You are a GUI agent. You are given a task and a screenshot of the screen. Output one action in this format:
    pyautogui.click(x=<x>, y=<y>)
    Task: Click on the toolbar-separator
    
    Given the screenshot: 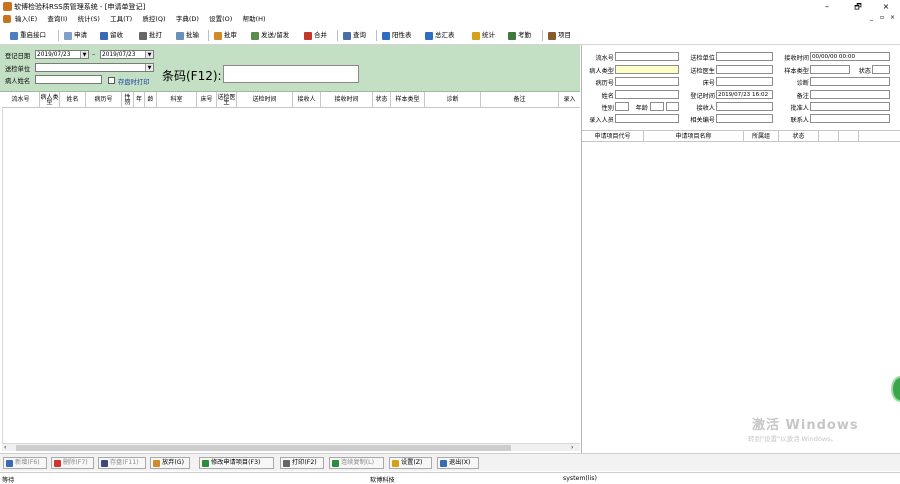 What is the action you would take?
    pyautogui.click(x=376, y=35)
    